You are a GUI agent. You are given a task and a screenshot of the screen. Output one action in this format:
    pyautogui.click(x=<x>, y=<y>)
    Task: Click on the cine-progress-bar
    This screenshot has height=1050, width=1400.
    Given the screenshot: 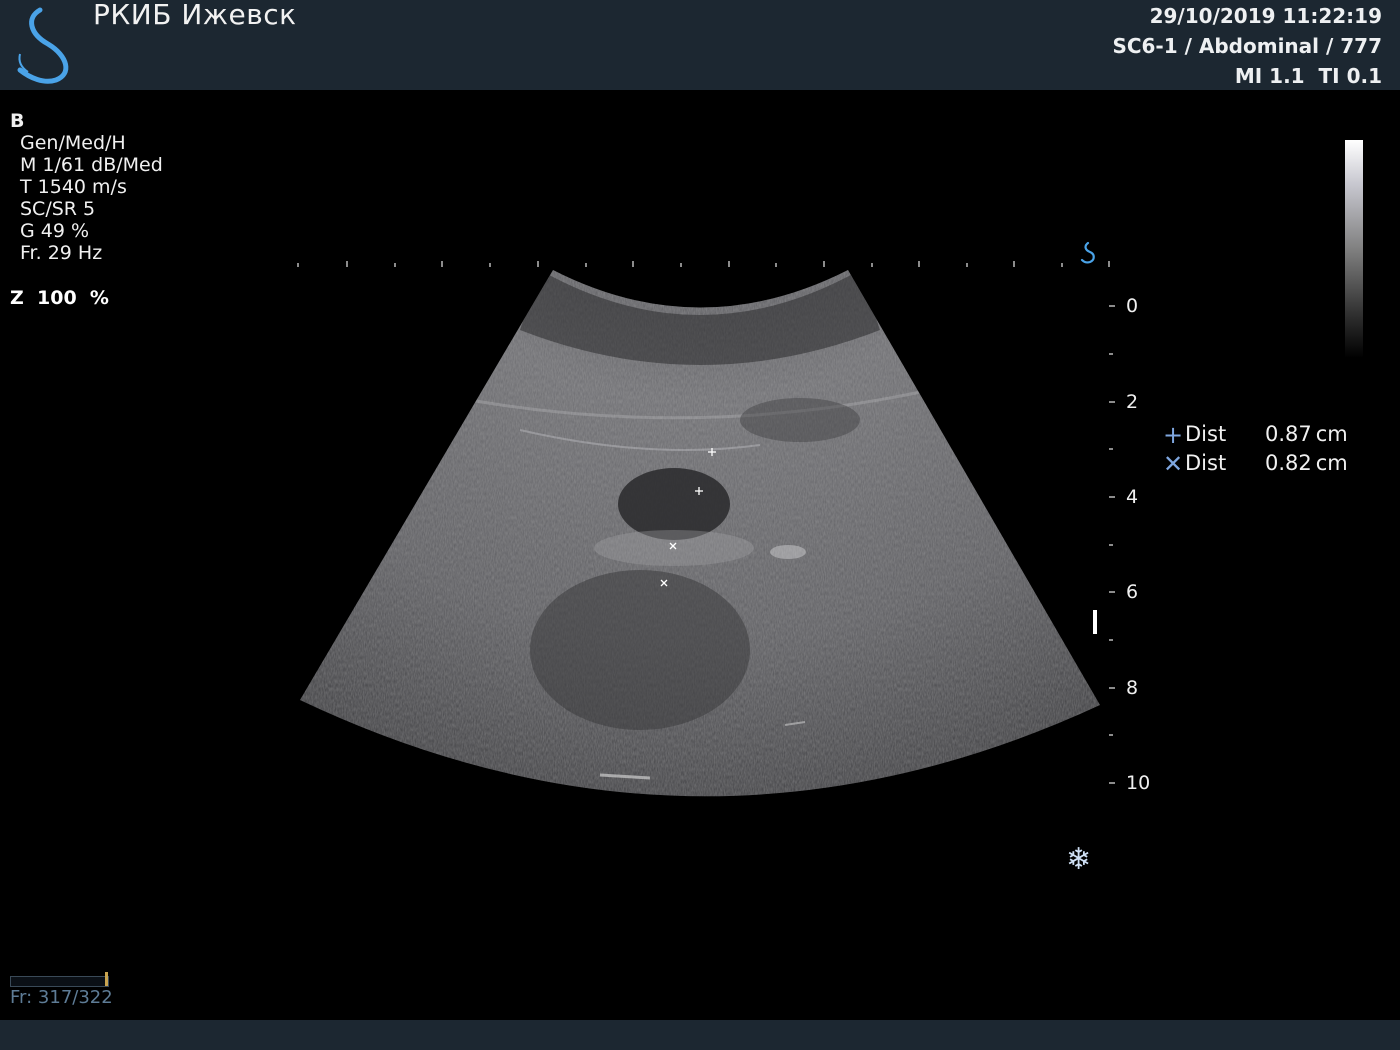 What is the action you would take?
    pyautogui.click(x=59, y=981)
    